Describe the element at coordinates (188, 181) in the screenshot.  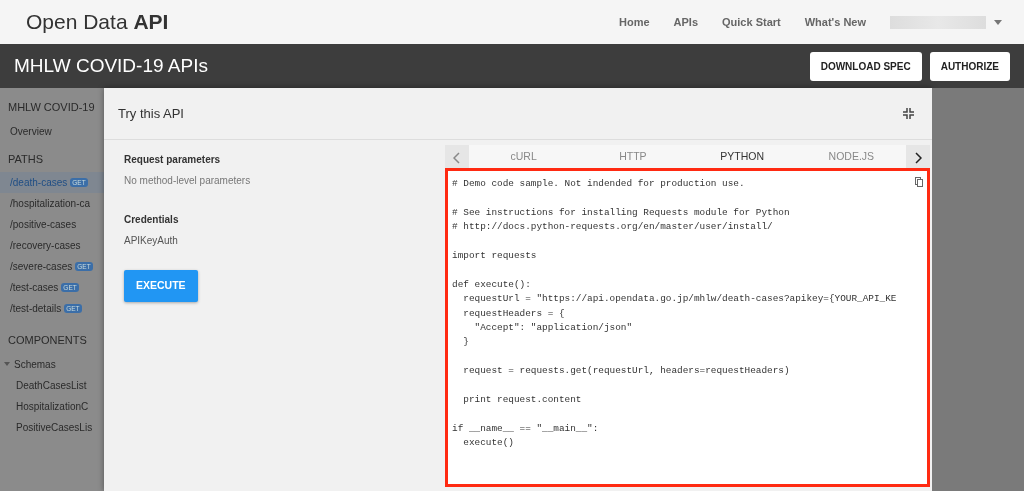
I see `field-value: No method-level parameters` at that location.